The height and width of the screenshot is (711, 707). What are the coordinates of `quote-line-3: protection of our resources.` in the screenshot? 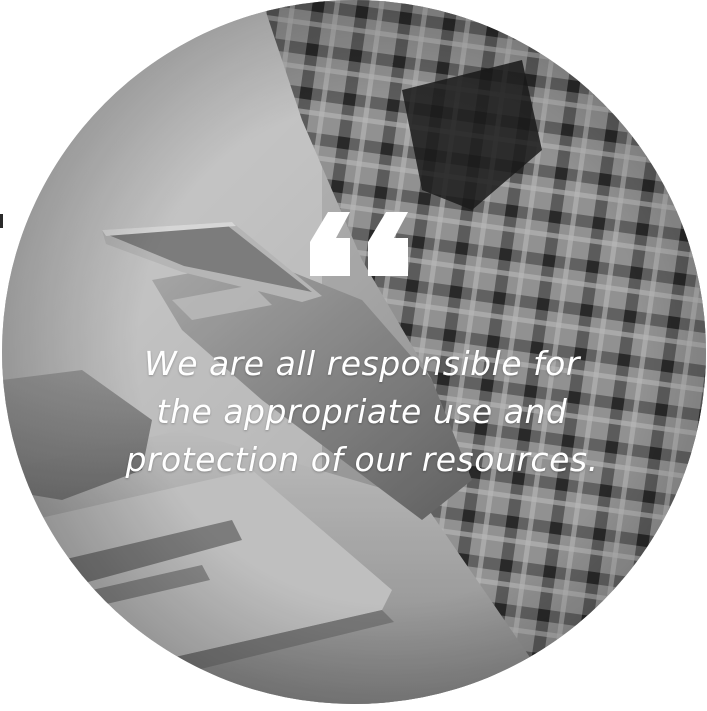 It's located at (362, 459).